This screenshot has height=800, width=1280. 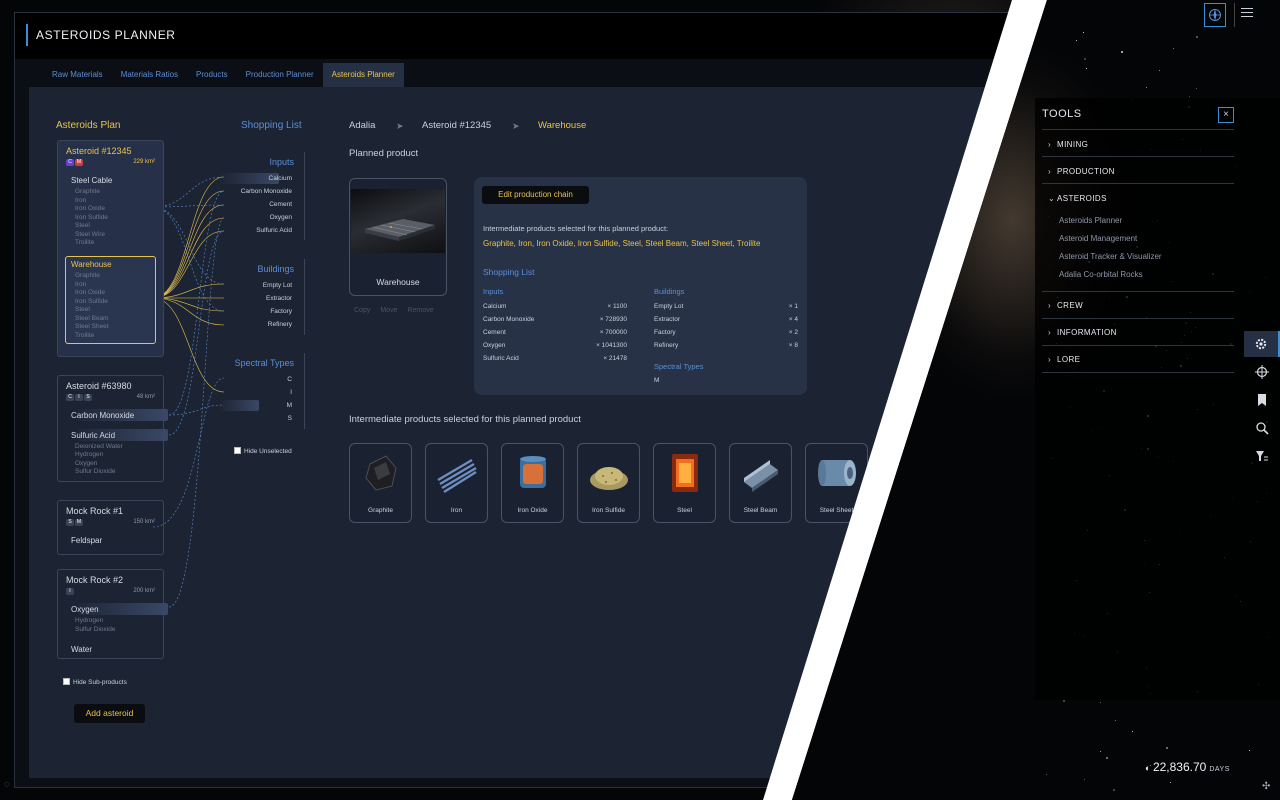 What do you see at coordinates (90, 292) in the screenshot?
I see `sub-product: Iron Oxide` at bounding box center [90, 292].